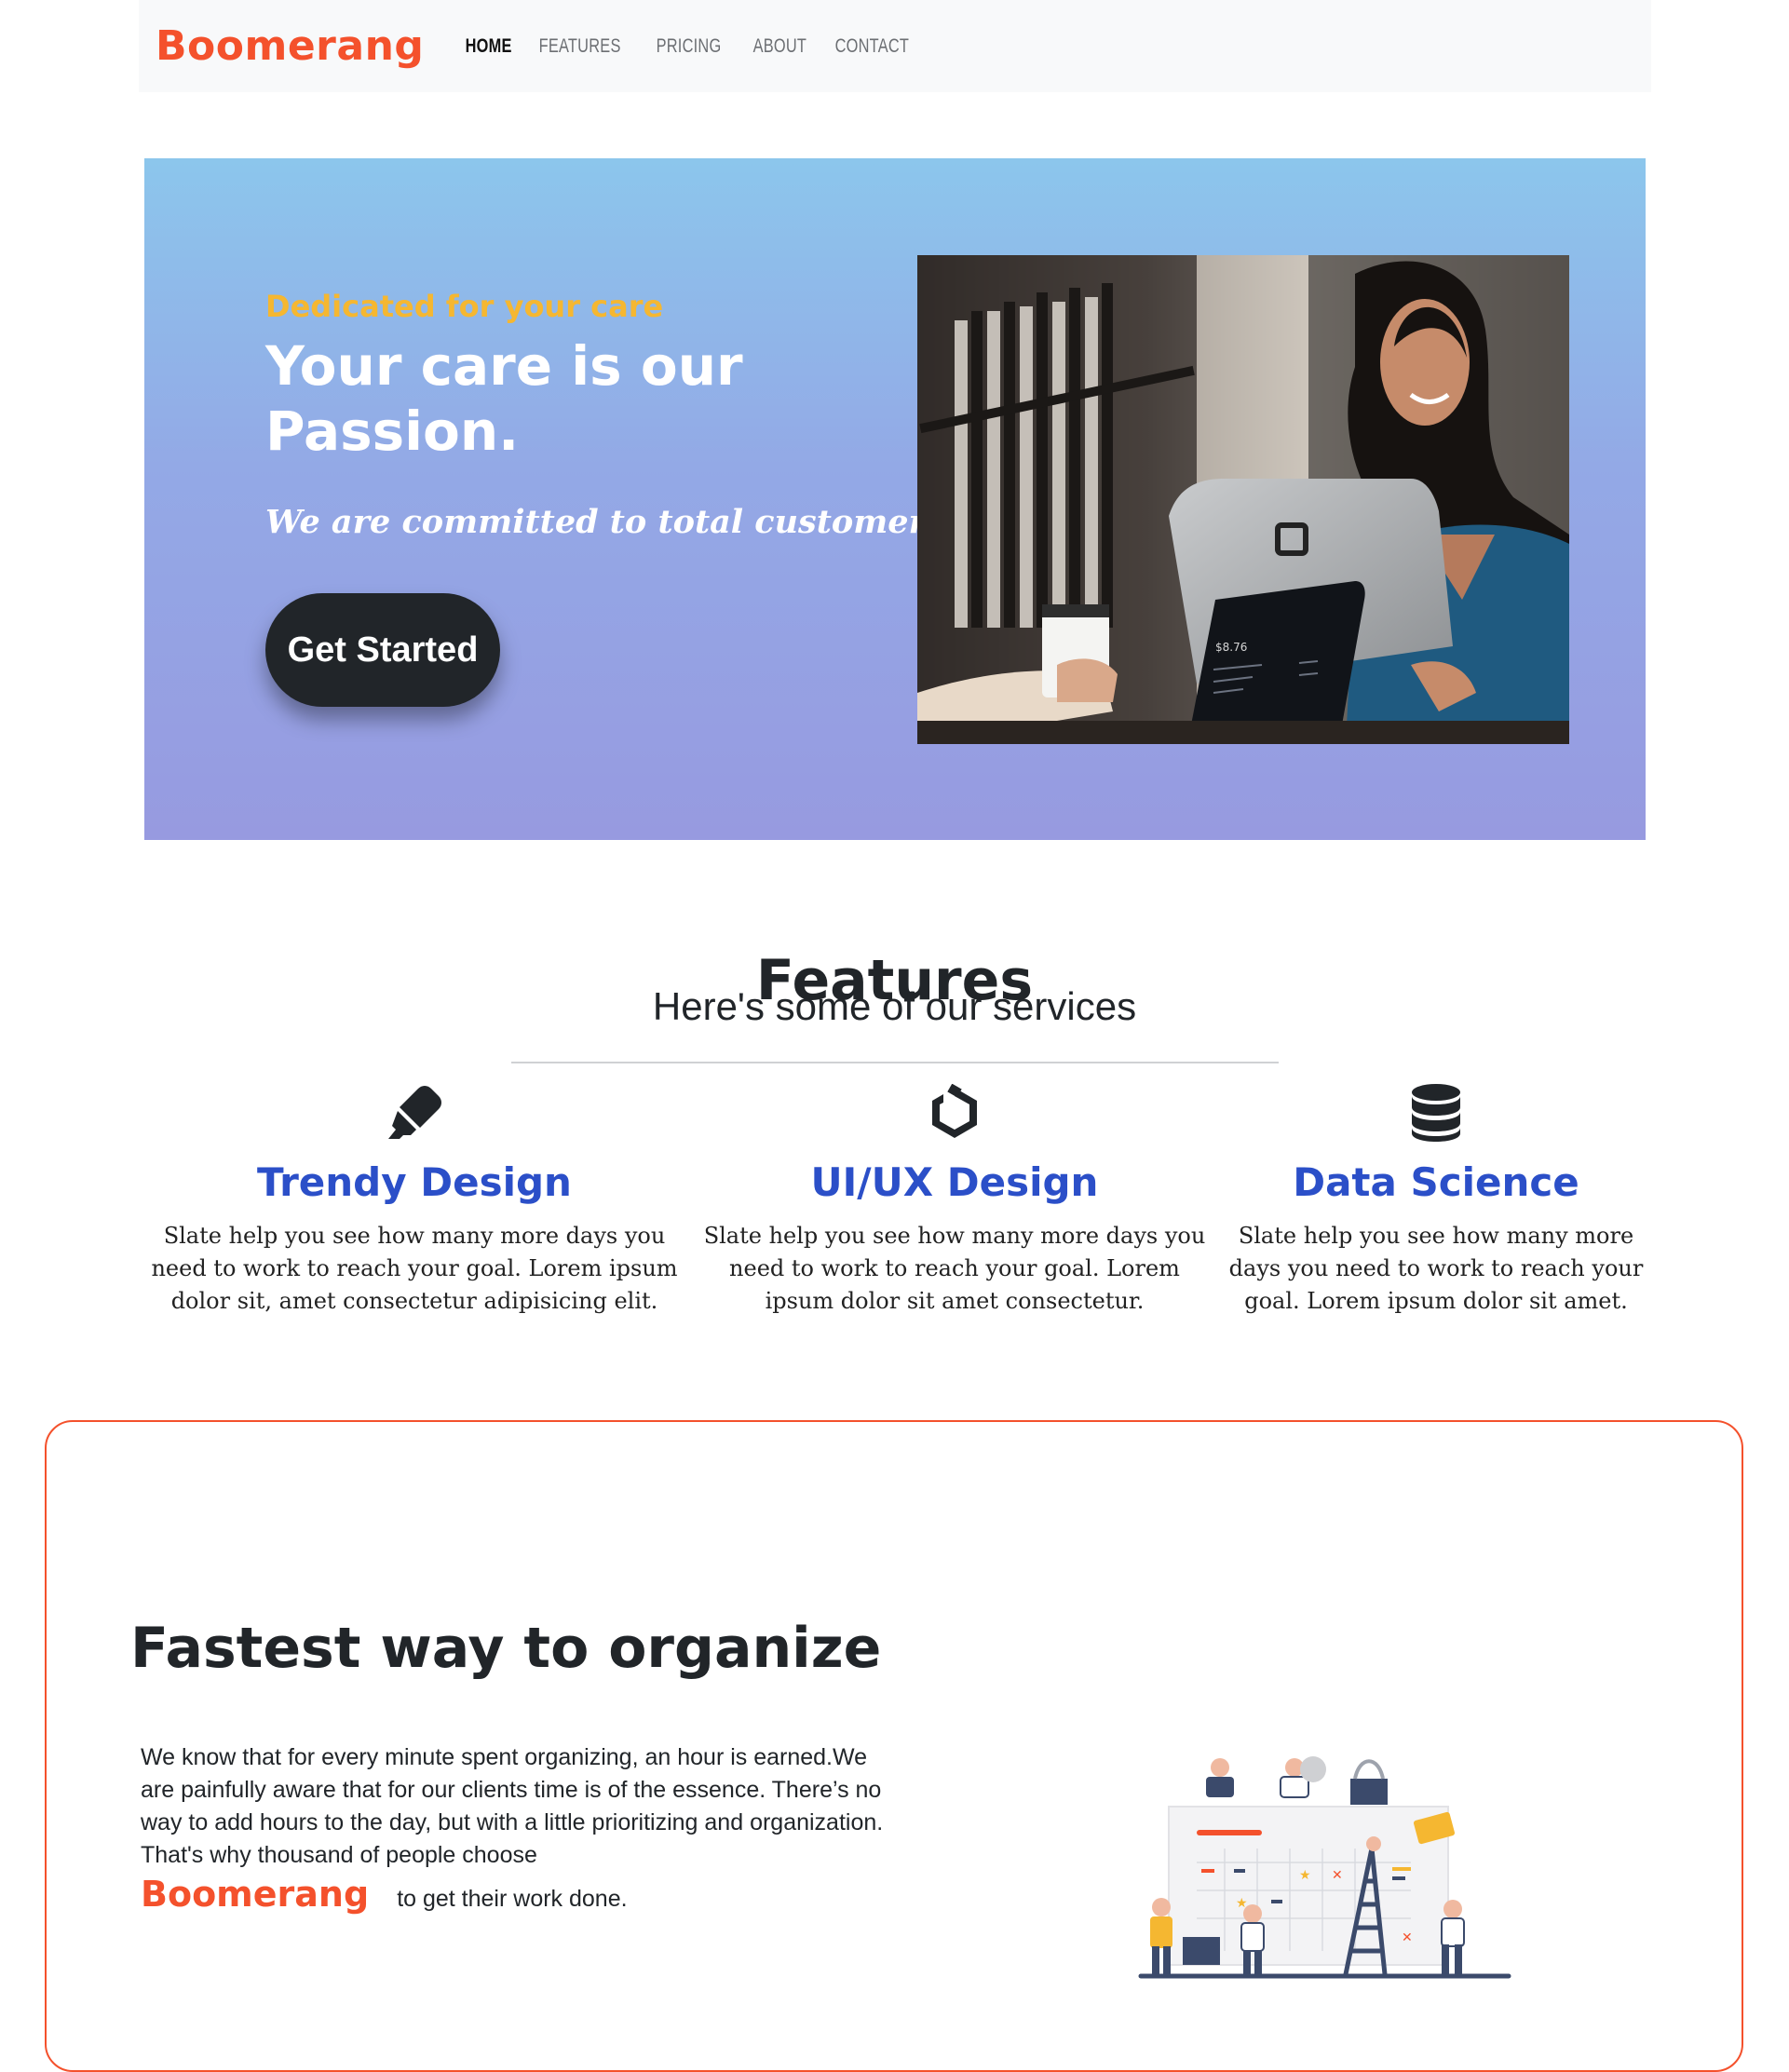 The height and width of the screenshot is (2072, 1789). What do you see at coordinates (954, 1112) in the screenshot?
I see `uikit-icon` at bounding box center [954, 1112].